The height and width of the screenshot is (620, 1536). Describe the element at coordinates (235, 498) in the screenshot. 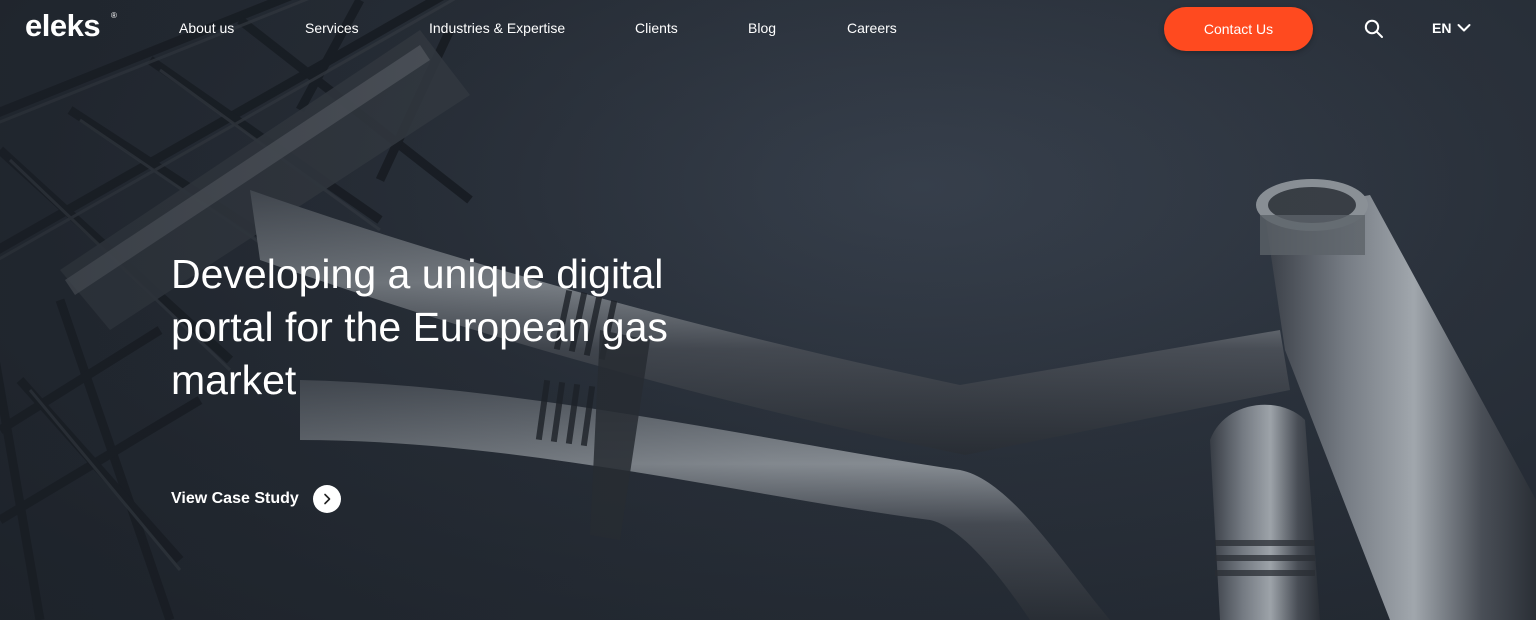

I see `cta-label: View Case Study` at that location.